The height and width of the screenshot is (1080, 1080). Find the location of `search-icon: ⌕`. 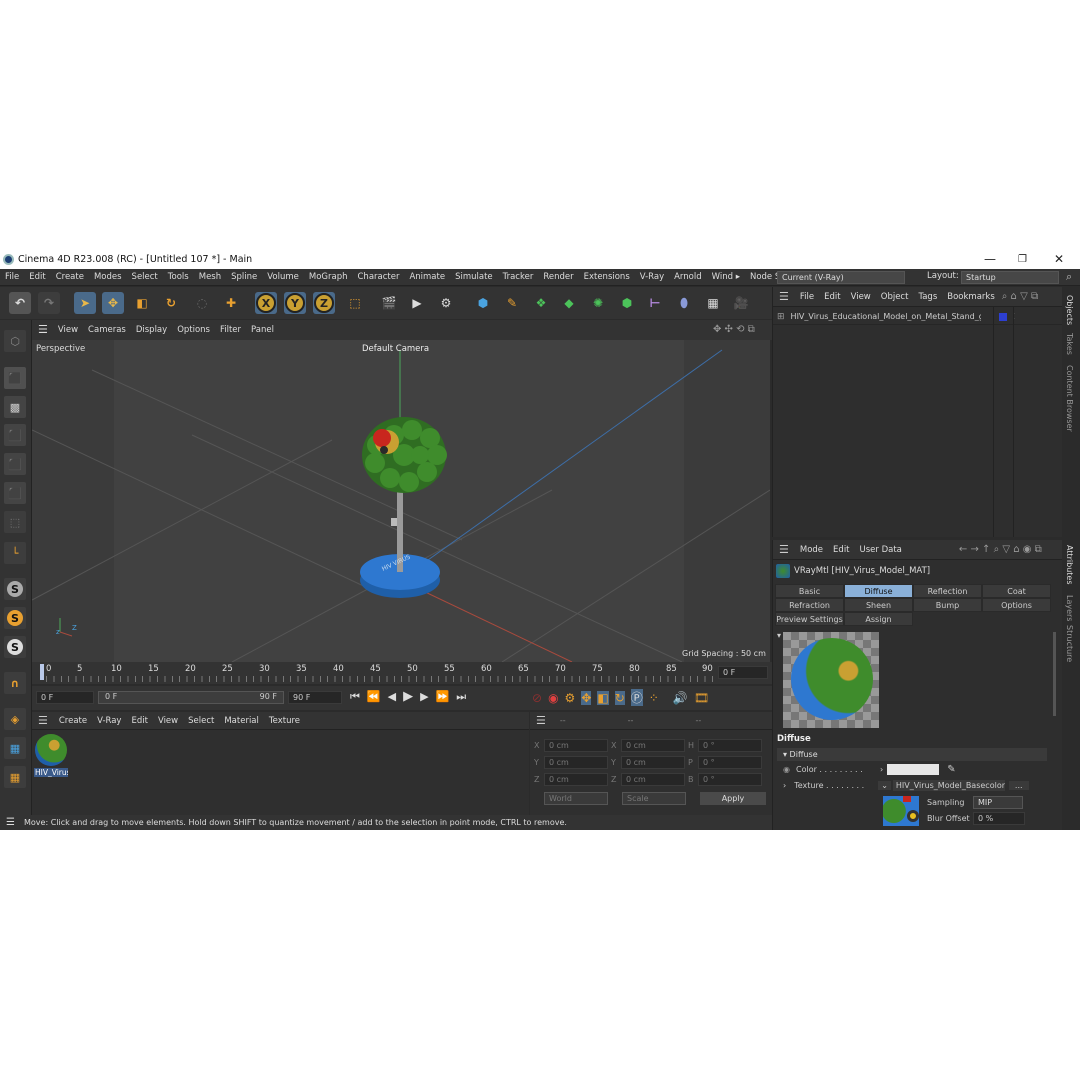

search-icon: ⌕ is located at coordinates (1069, 277).